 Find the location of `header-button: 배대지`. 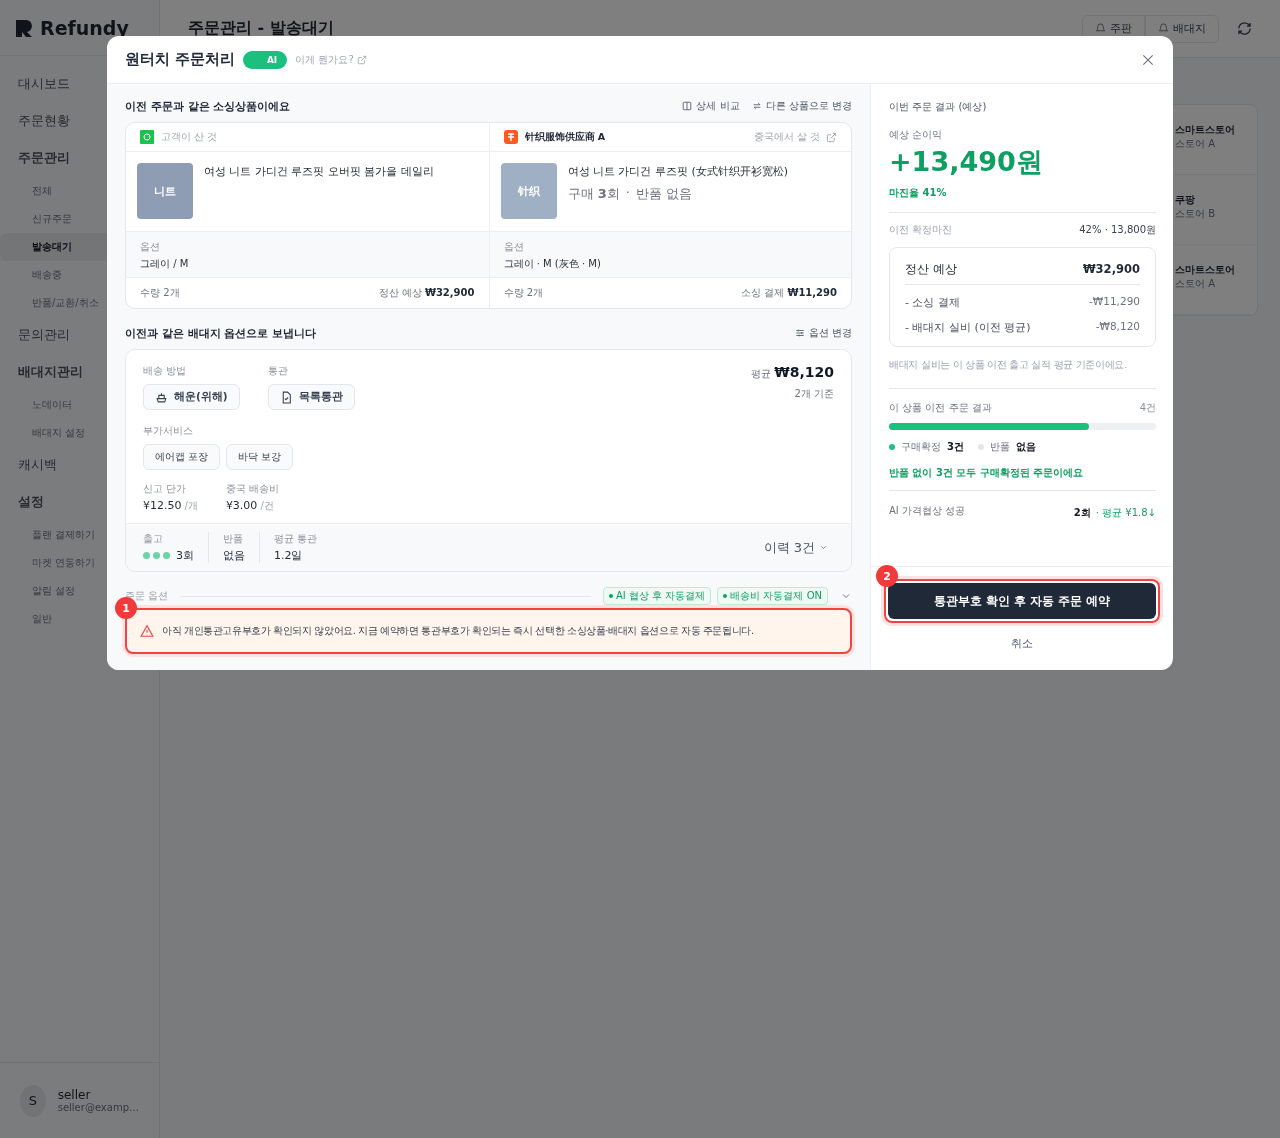

header-button: 배대지 is located at coordinates (1182, 28).